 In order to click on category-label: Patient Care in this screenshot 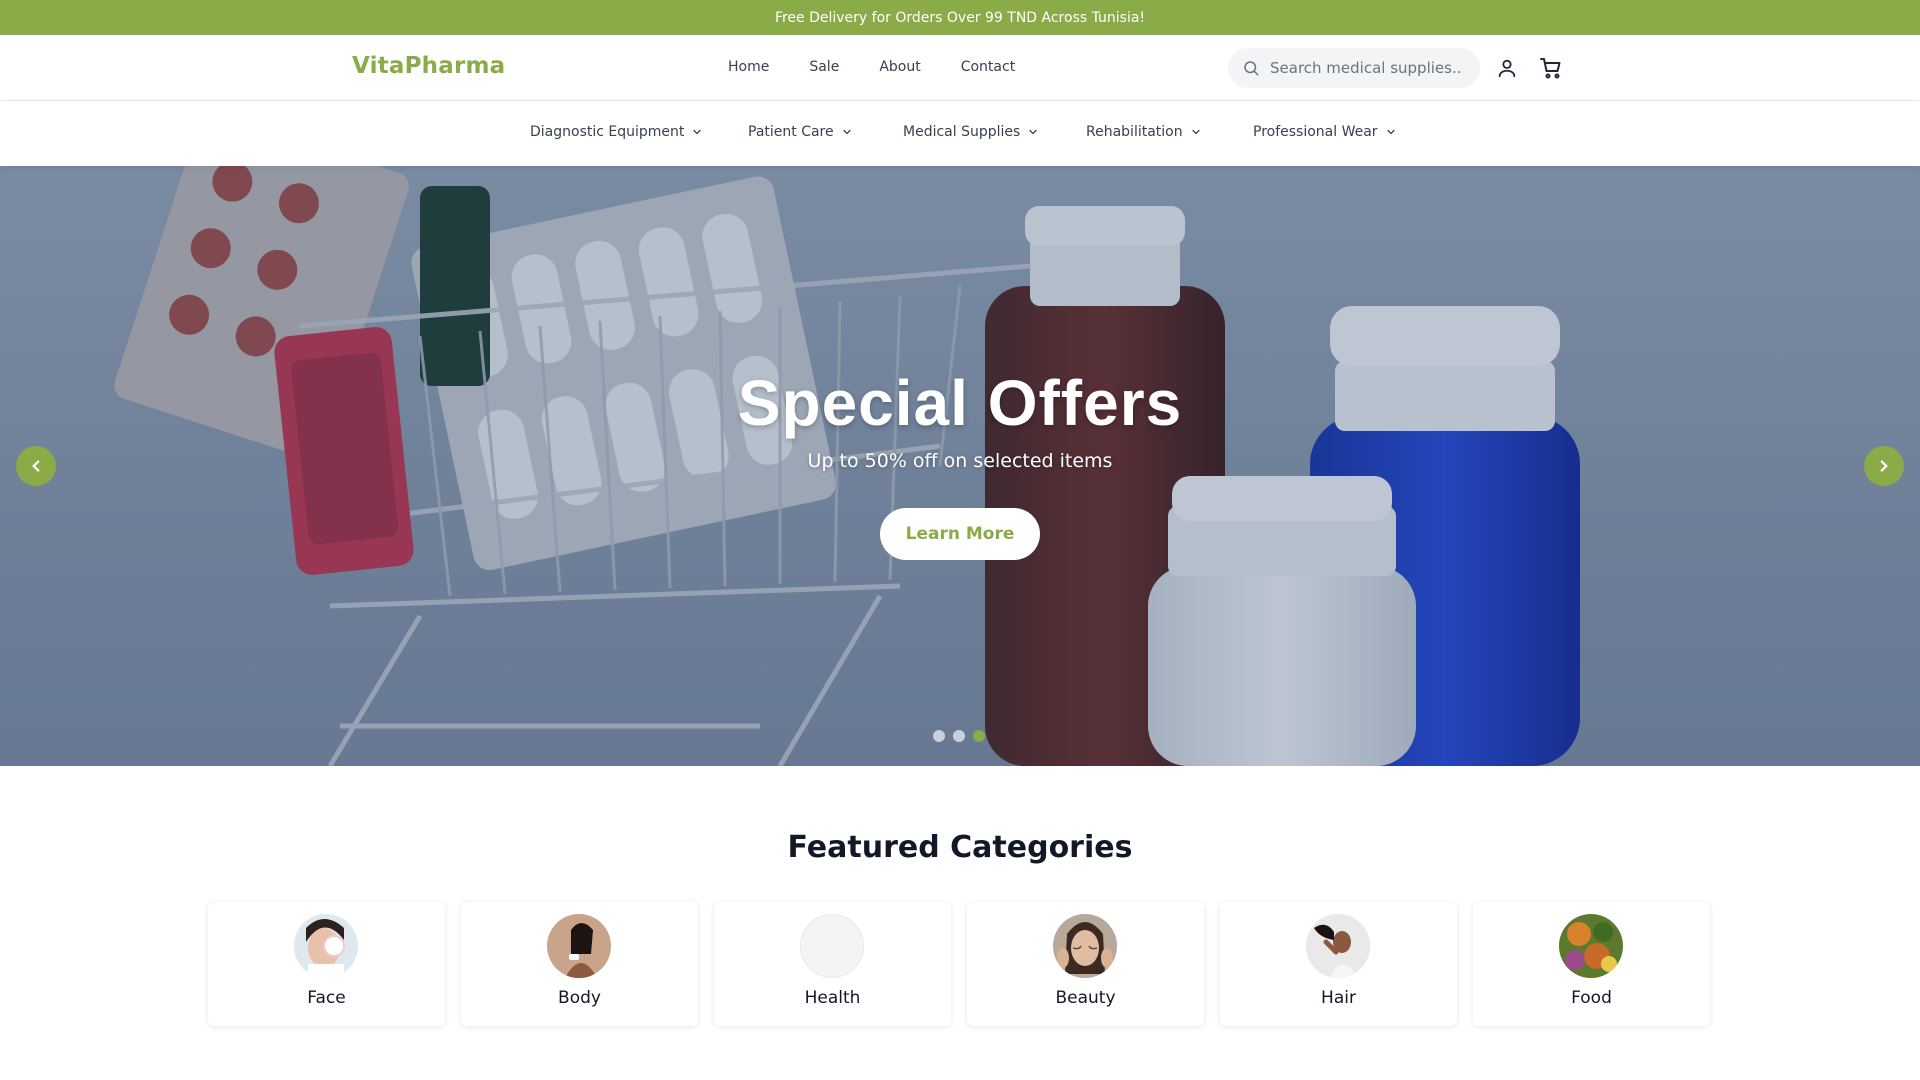, I will do `click(791, 132)`.